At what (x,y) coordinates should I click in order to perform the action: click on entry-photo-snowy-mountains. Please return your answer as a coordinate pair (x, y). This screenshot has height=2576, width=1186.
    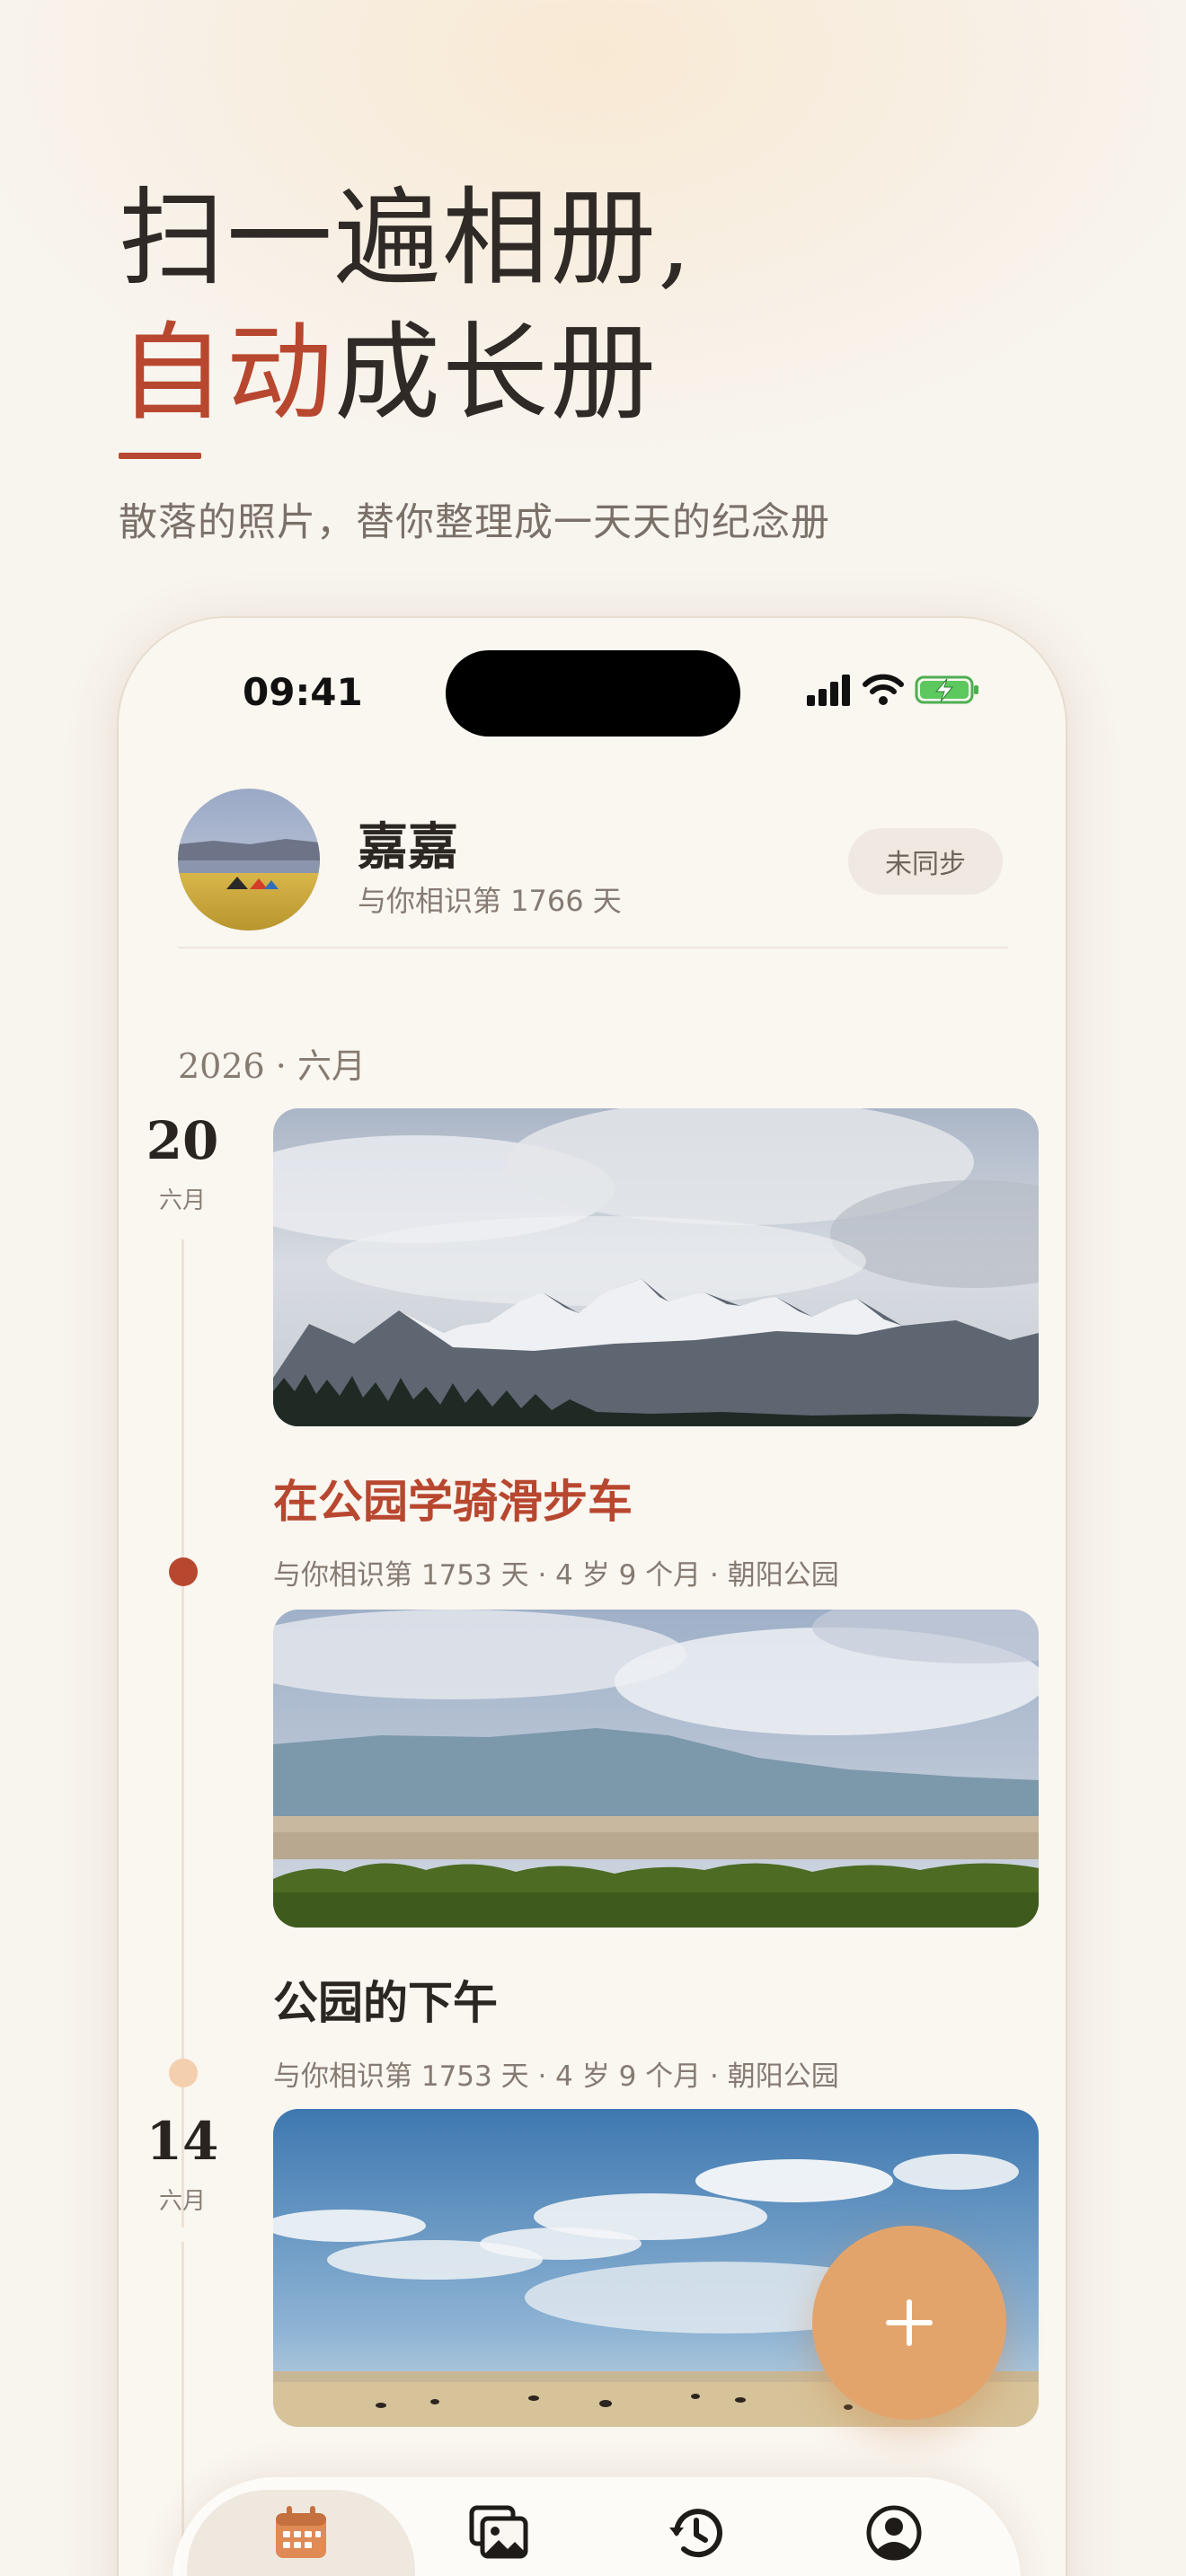
    Looking at the image, I should click on (656, 1267).